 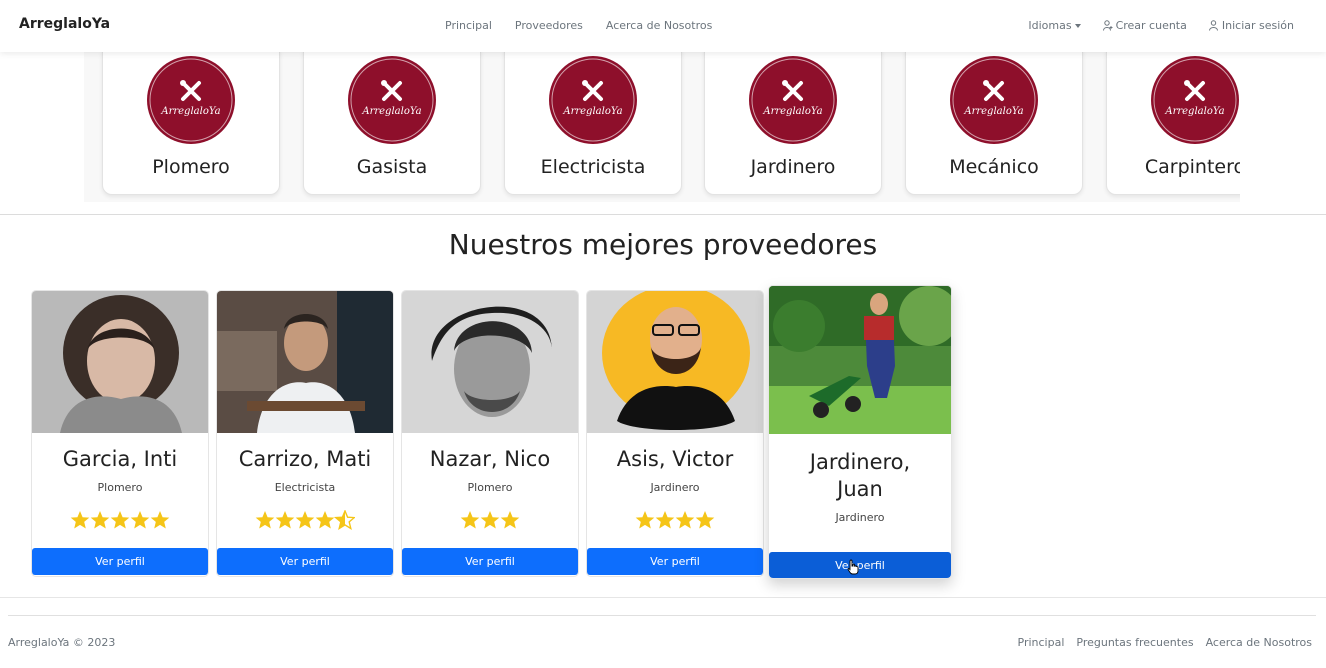 I want to click on category-card-carpintero: ArreglaloYa Carpintero, so click(x=1173, y=123).